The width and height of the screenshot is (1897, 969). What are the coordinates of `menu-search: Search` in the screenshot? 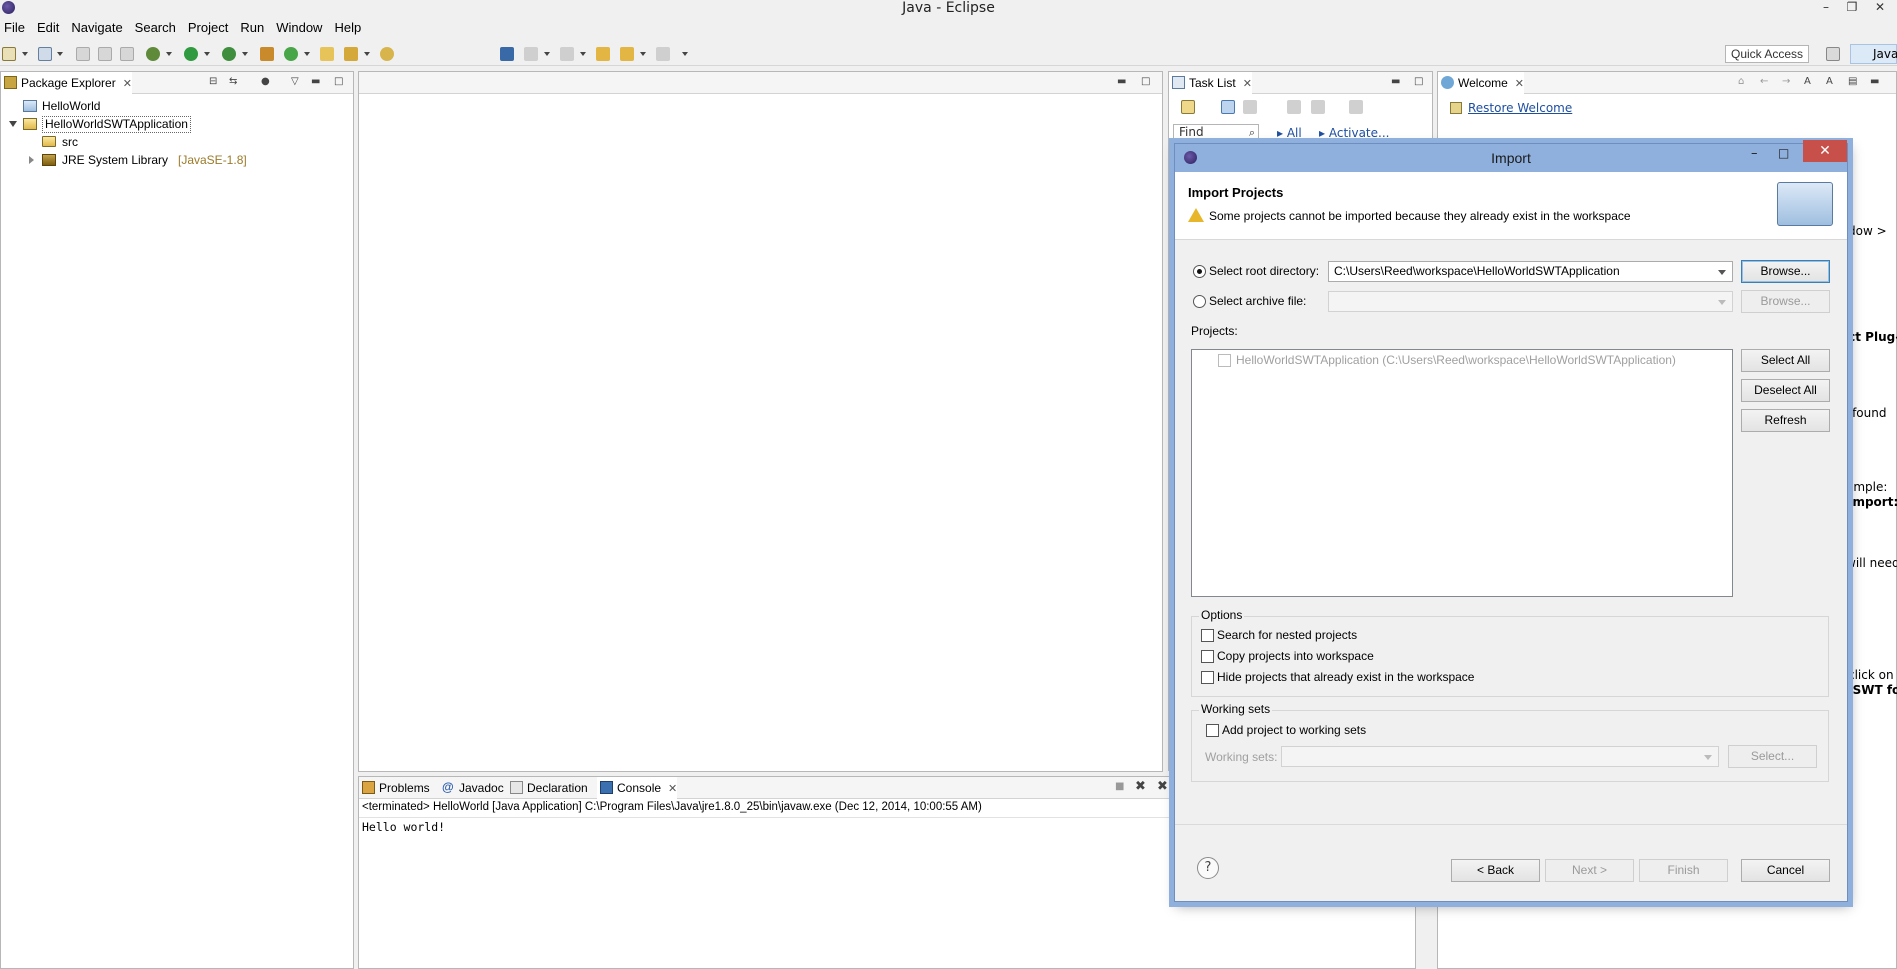 It's located at (155, 28).